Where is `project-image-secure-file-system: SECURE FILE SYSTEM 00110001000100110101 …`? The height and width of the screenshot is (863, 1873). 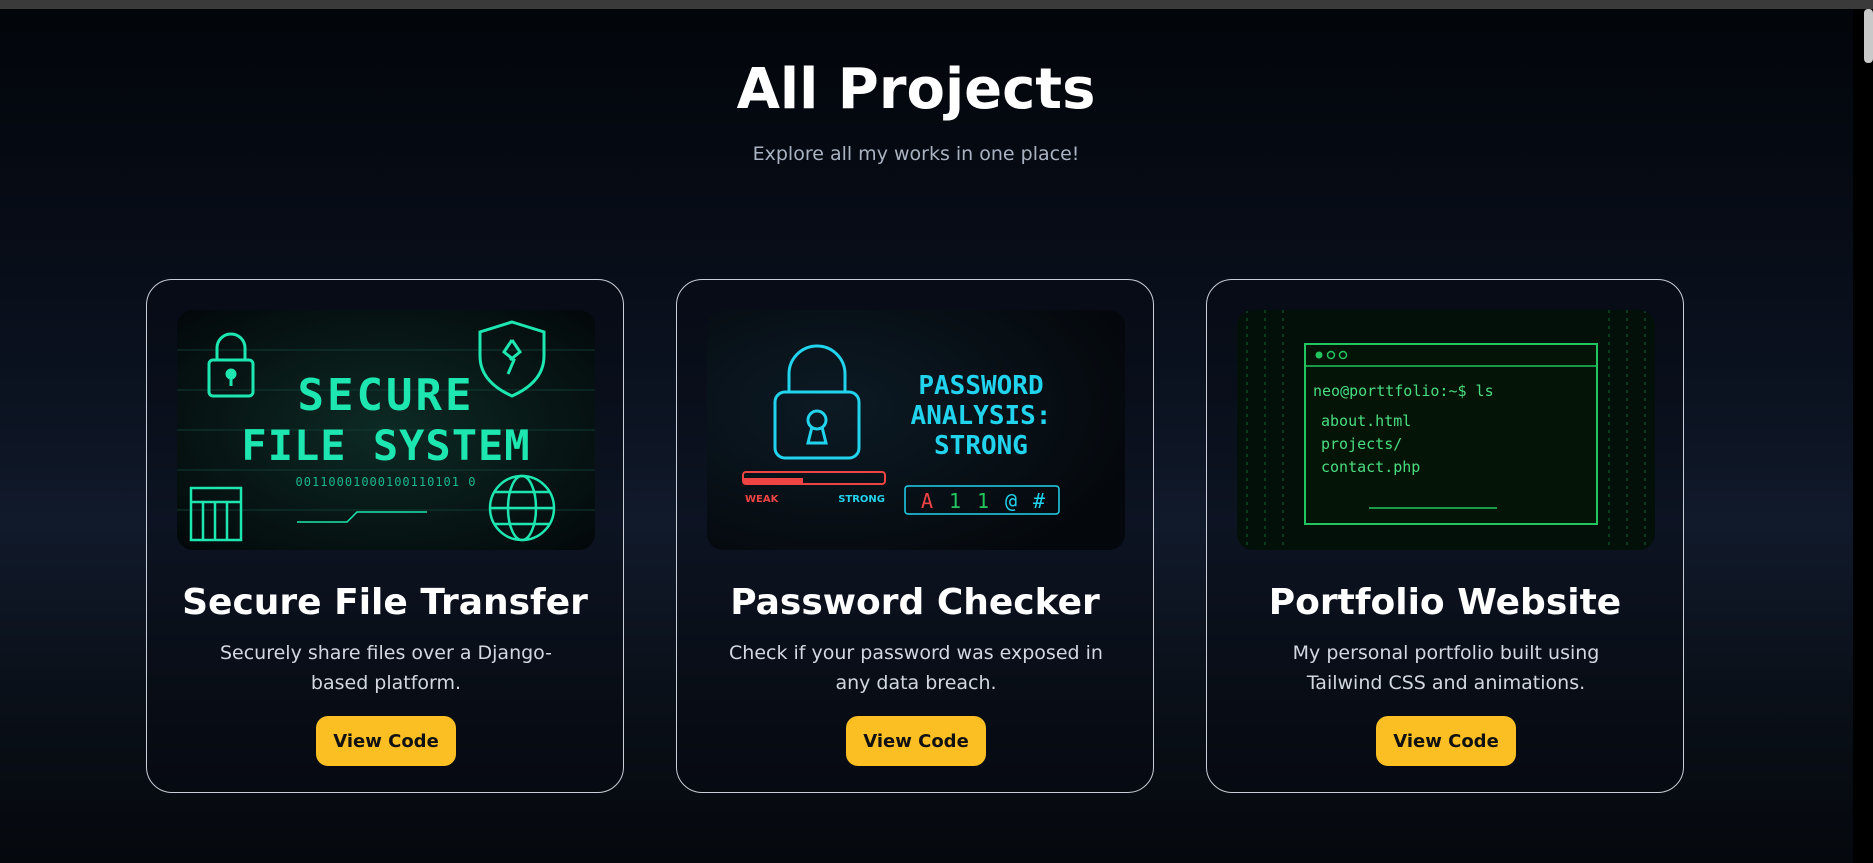
project-image-secure-file-system: SECURE FILE SYSTEM 00110001000100110101 … is located at coordinates (386, 430).